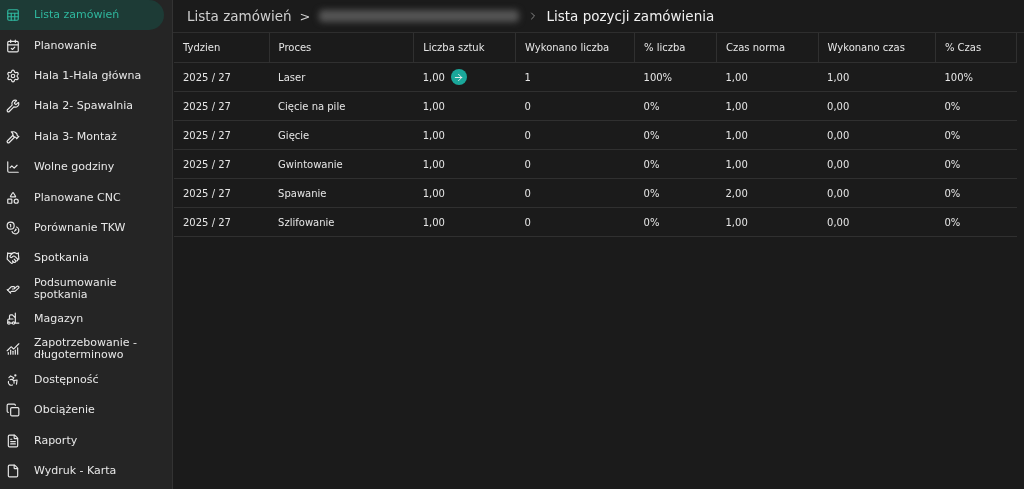  I want to click on sidebar-item: Planowanie, so click(86, 45).